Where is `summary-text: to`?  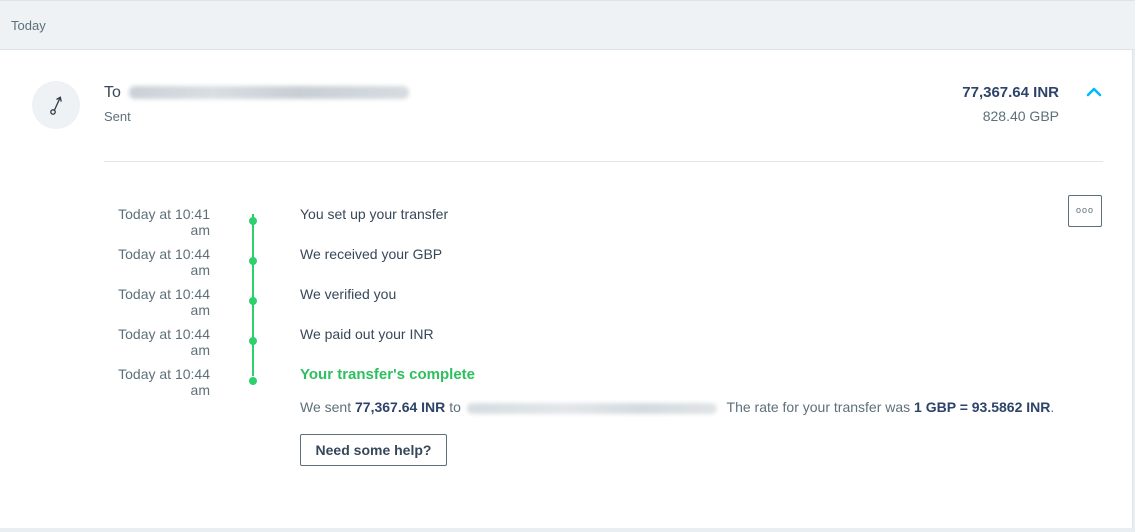 summary-text: to is located at coordinates (455, 407).